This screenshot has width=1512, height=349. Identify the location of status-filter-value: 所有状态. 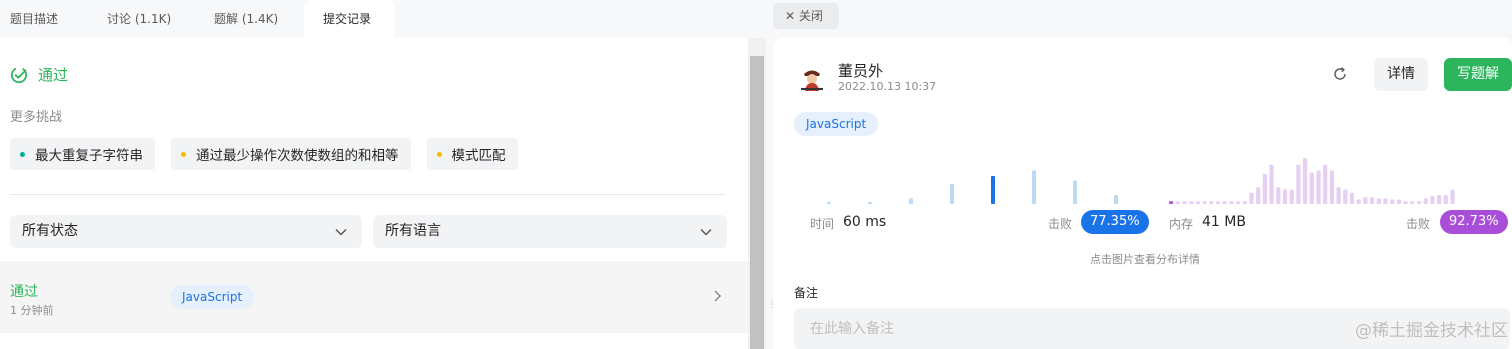
(50, 231).